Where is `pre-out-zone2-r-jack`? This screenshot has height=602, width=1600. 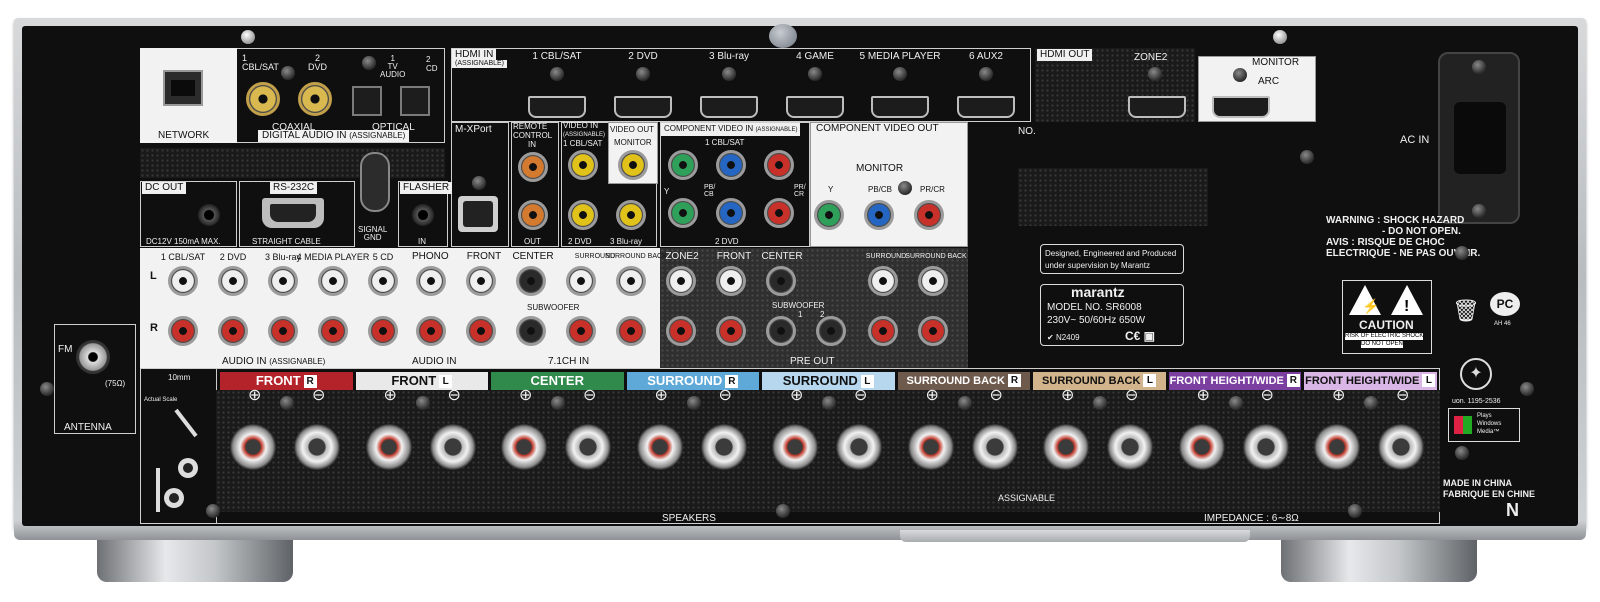 pre-out-zone2-r-jack is located at coordinates (681, 331).